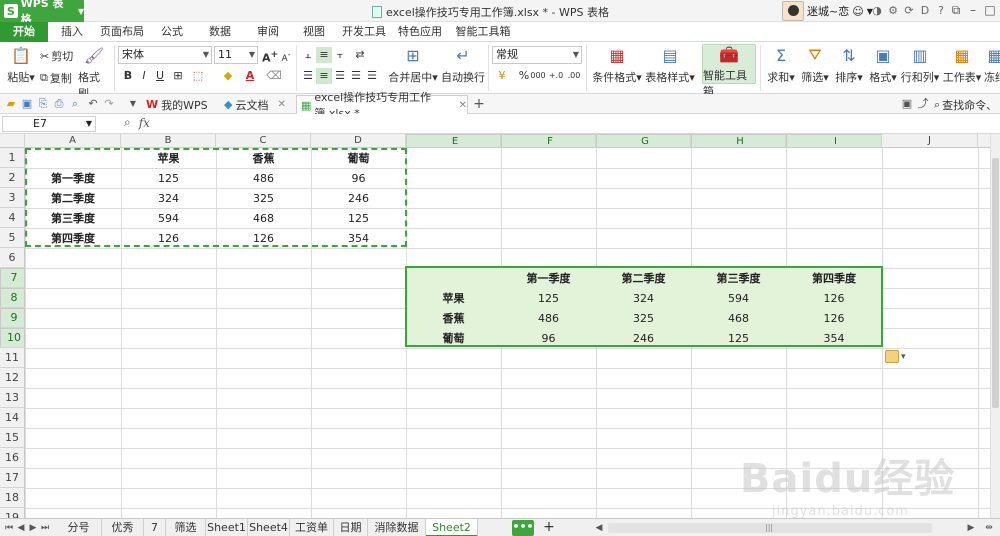 This screenshot has width=1000, height=536. I want to click on distribute-icon: ☰, so click(372, 76).